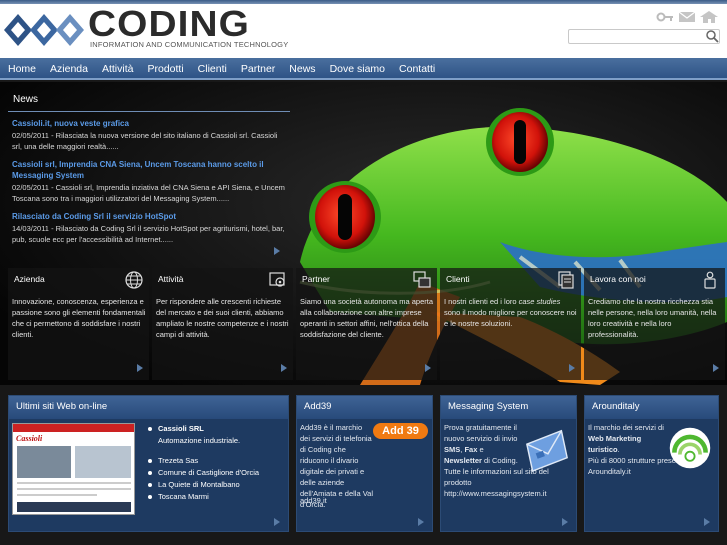 This screenshot has height=545, width=727. Describe the element at coordinates (417, 69) in the screenshot. I see `nav-item-contatti: Contatti` at that location.